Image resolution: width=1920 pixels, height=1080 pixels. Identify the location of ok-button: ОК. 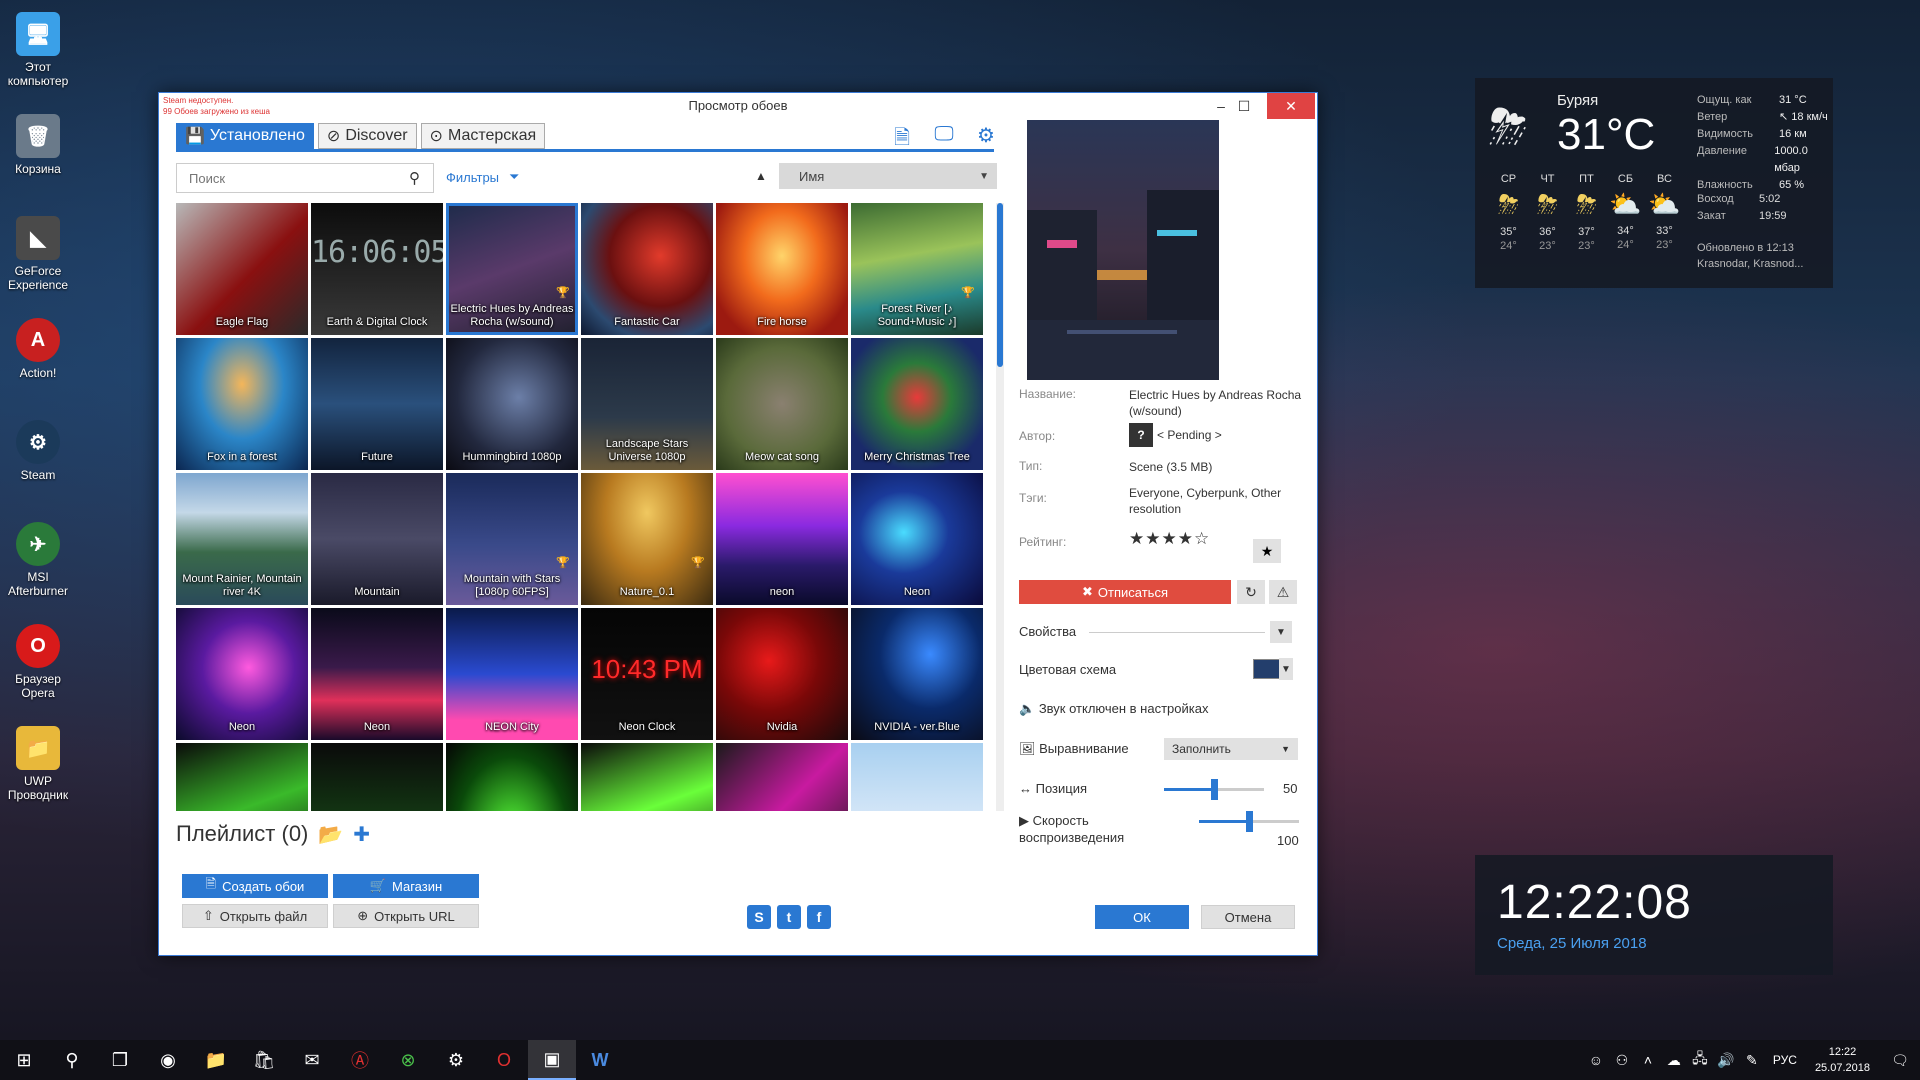
(1142, 917).